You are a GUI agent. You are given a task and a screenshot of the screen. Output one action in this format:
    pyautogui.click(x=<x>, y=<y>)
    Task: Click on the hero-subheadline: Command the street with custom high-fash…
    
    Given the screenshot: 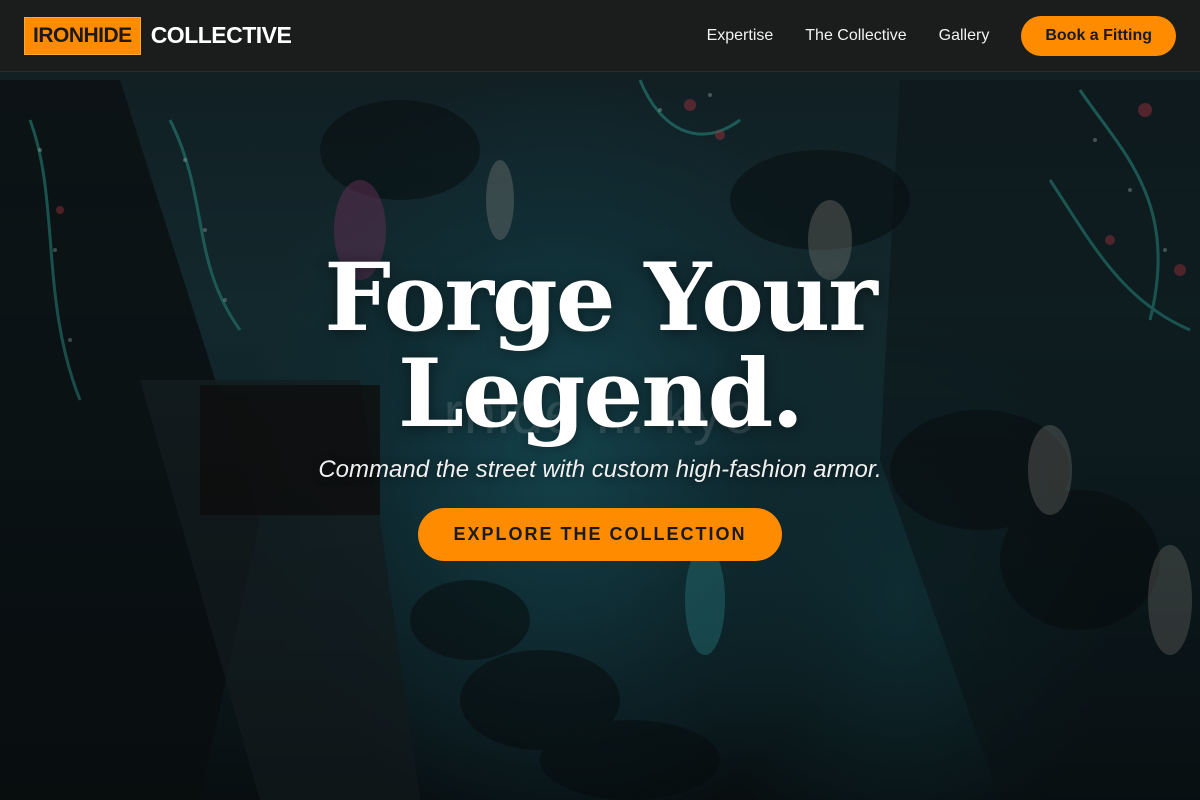 What is the action you would take?
    pyautogui.click(x=600, y=469)
    